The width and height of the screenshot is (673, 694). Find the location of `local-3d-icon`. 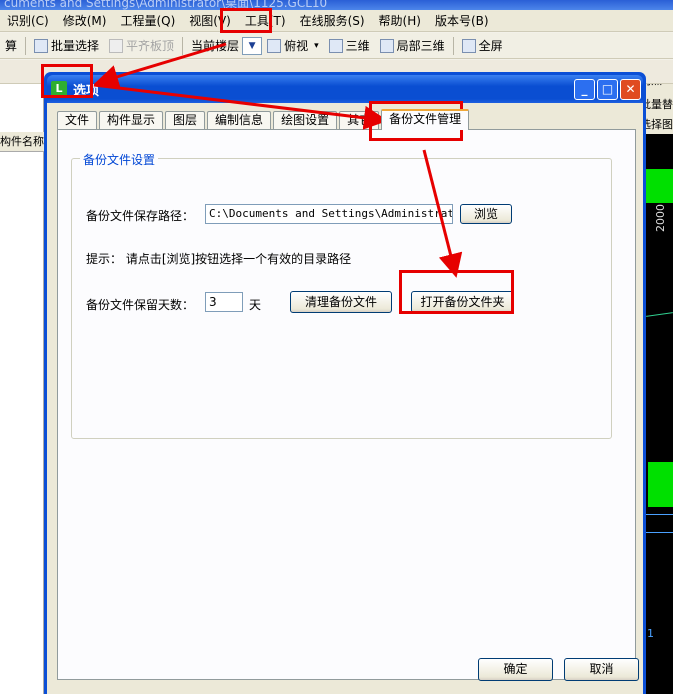

local-3d-icon is located at coordinates (386, 45).